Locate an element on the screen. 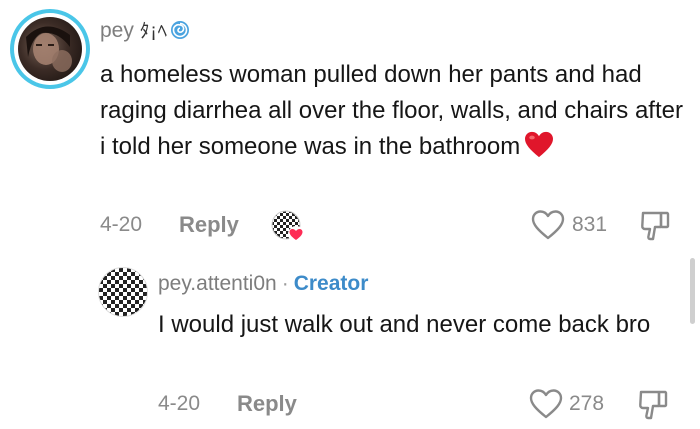 This screenshot has height=429, width=700. red-heart-emoji-icon is located at coordinates (539, 144).